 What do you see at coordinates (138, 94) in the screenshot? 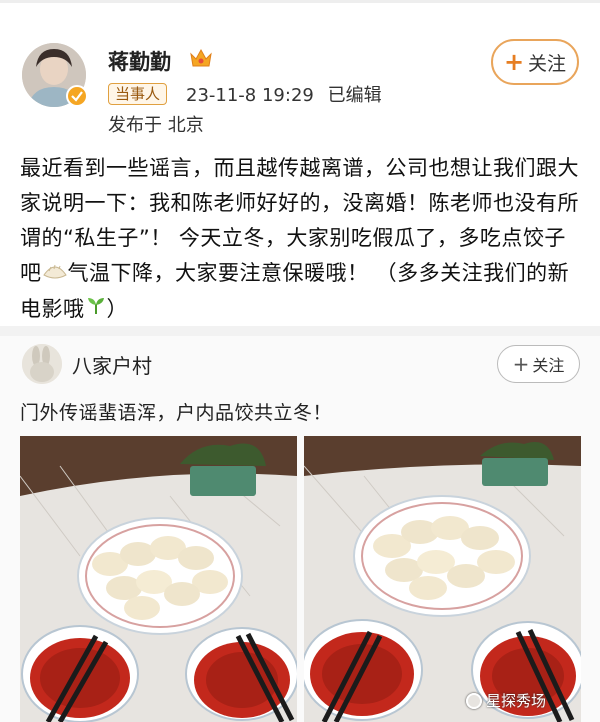
I see `party-tag: 当事人` at bounding box center [138, 94].